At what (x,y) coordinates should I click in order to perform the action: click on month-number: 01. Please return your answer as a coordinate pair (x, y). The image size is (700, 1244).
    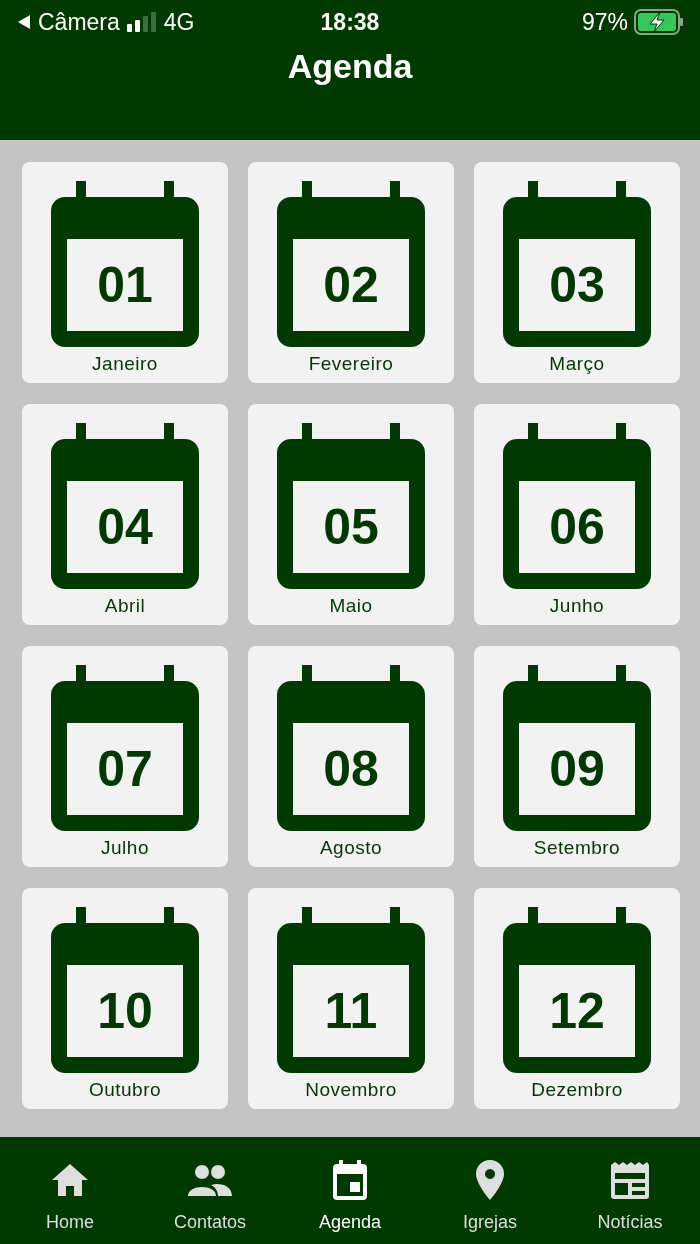
    Looking at the image, I should click on (125, 285).